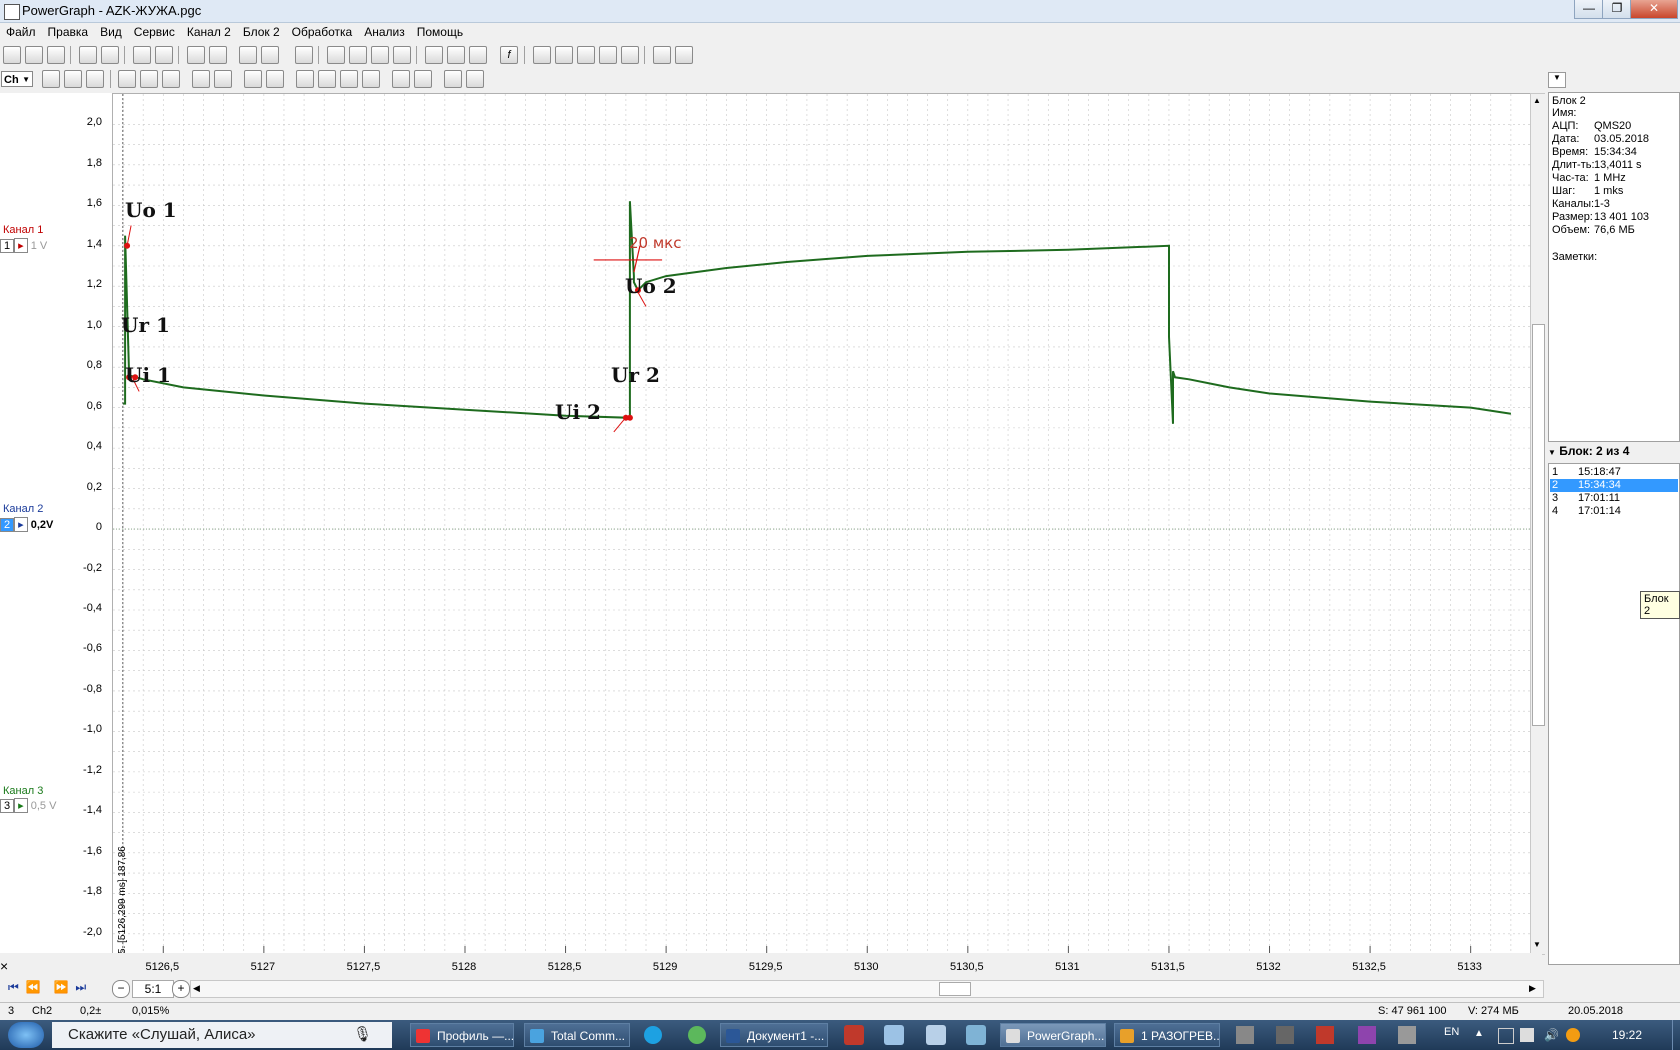  Describe the element at coordinates (440, 32) in the screenshot. I see `menu-help: Помощь` at that location.